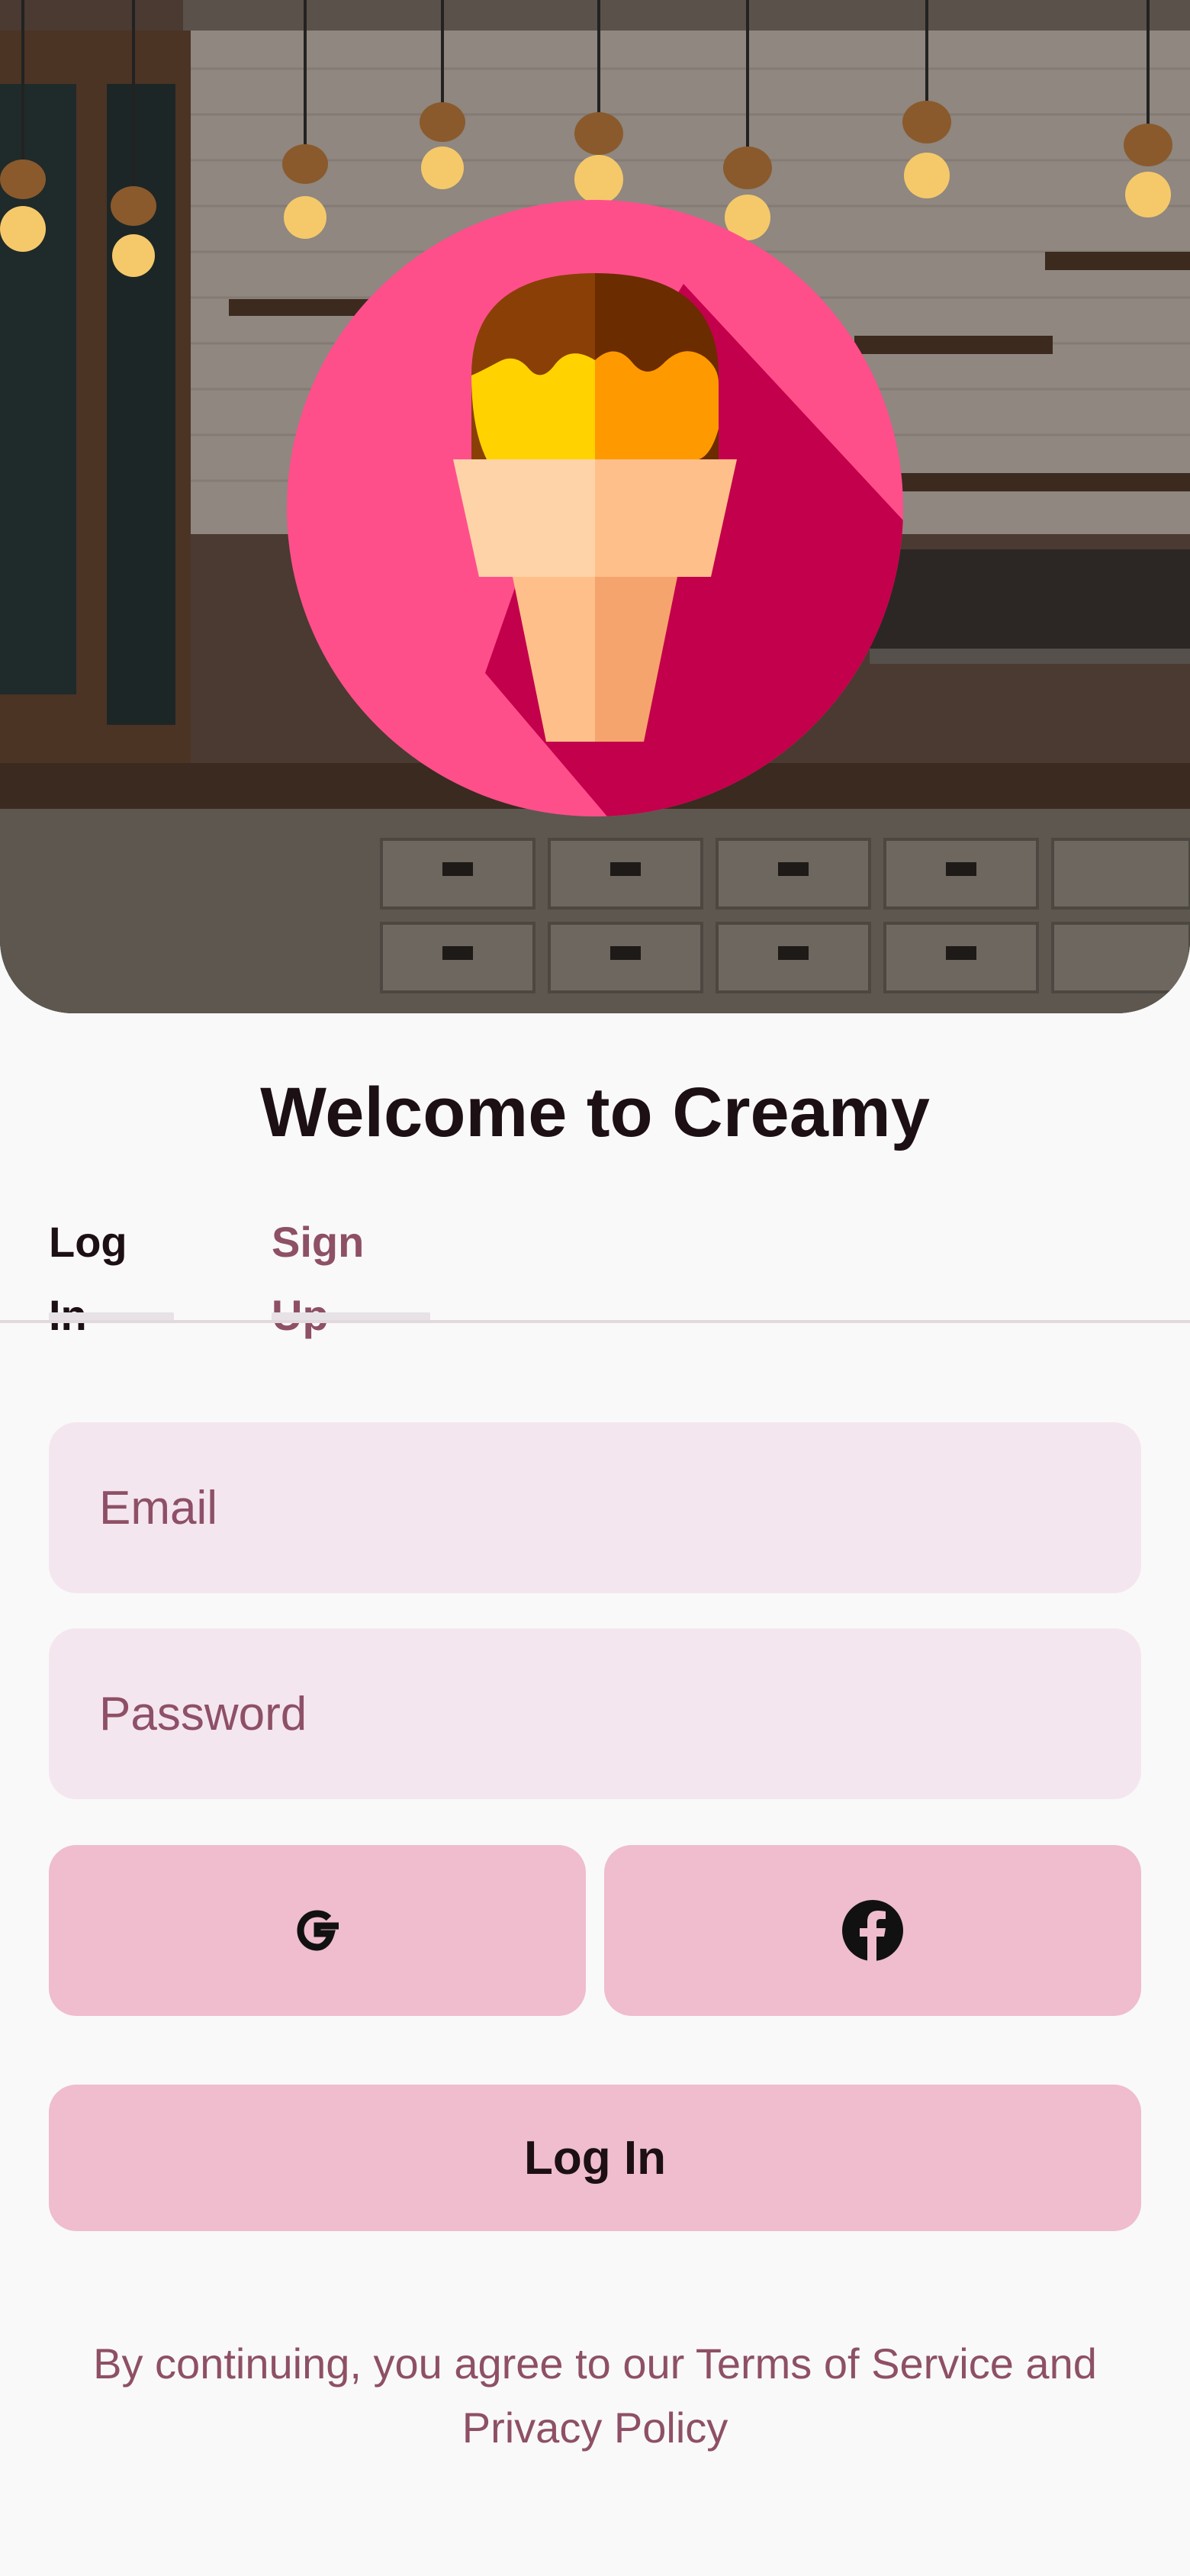  What do you see at coordinates (595, 1272) in the screenshot?
I see `auth-tabs: Log In Sign Up` at bounding box center [595, 1272].